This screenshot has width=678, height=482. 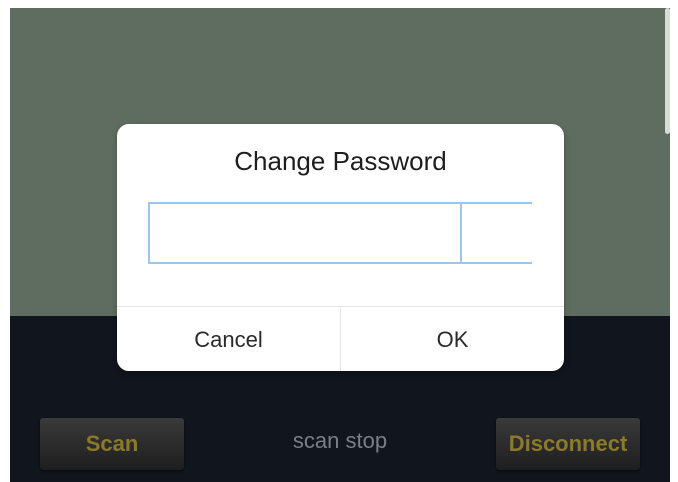 I want to click on dialog-actions: Cancel OK, so click(x=340, y=338).